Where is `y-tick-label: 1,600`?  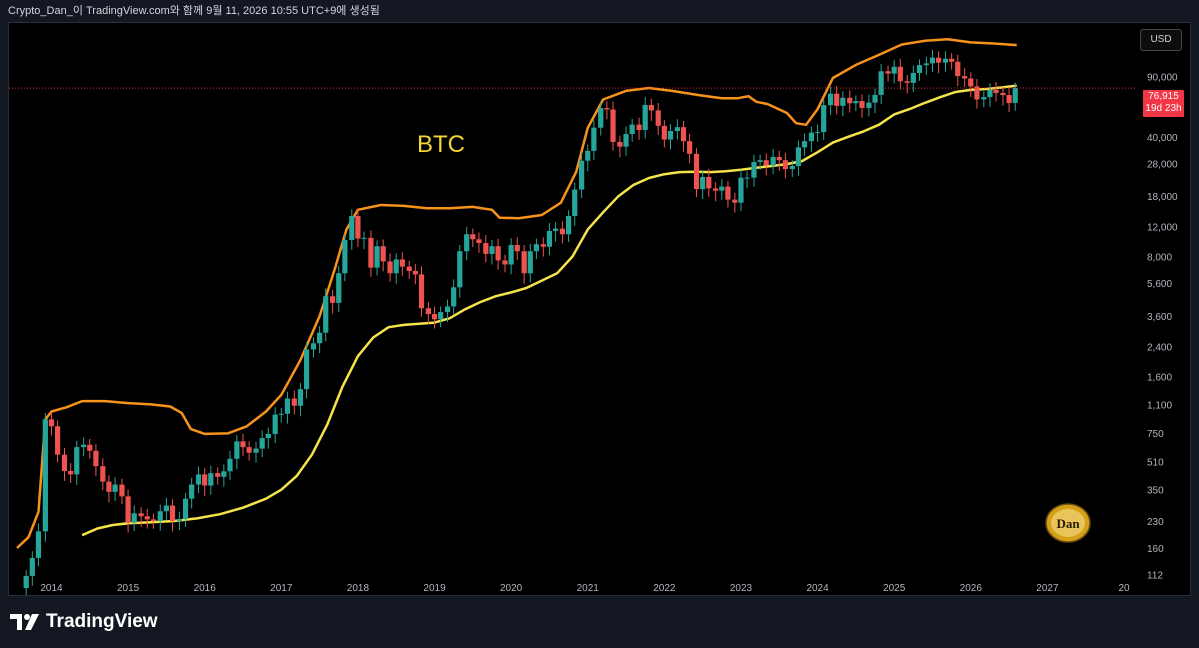
y-tick-label: 1,600 is located at coordinates (1159, 378).